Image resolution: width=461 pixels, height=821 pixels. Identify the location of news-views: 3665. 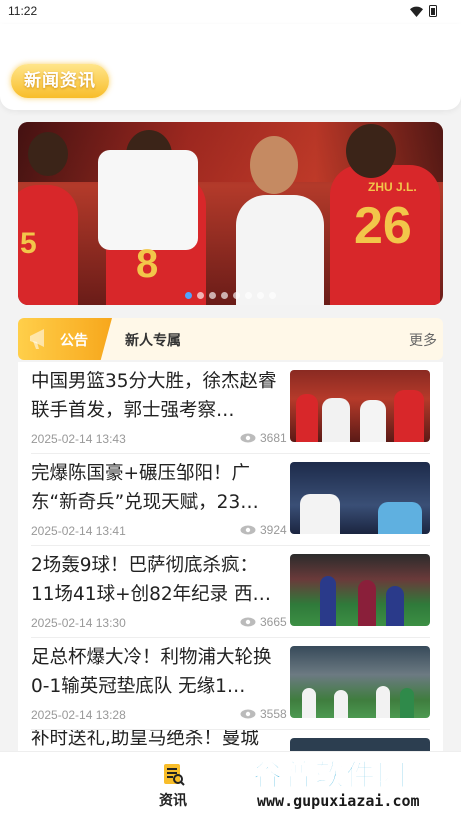
(263, 622).